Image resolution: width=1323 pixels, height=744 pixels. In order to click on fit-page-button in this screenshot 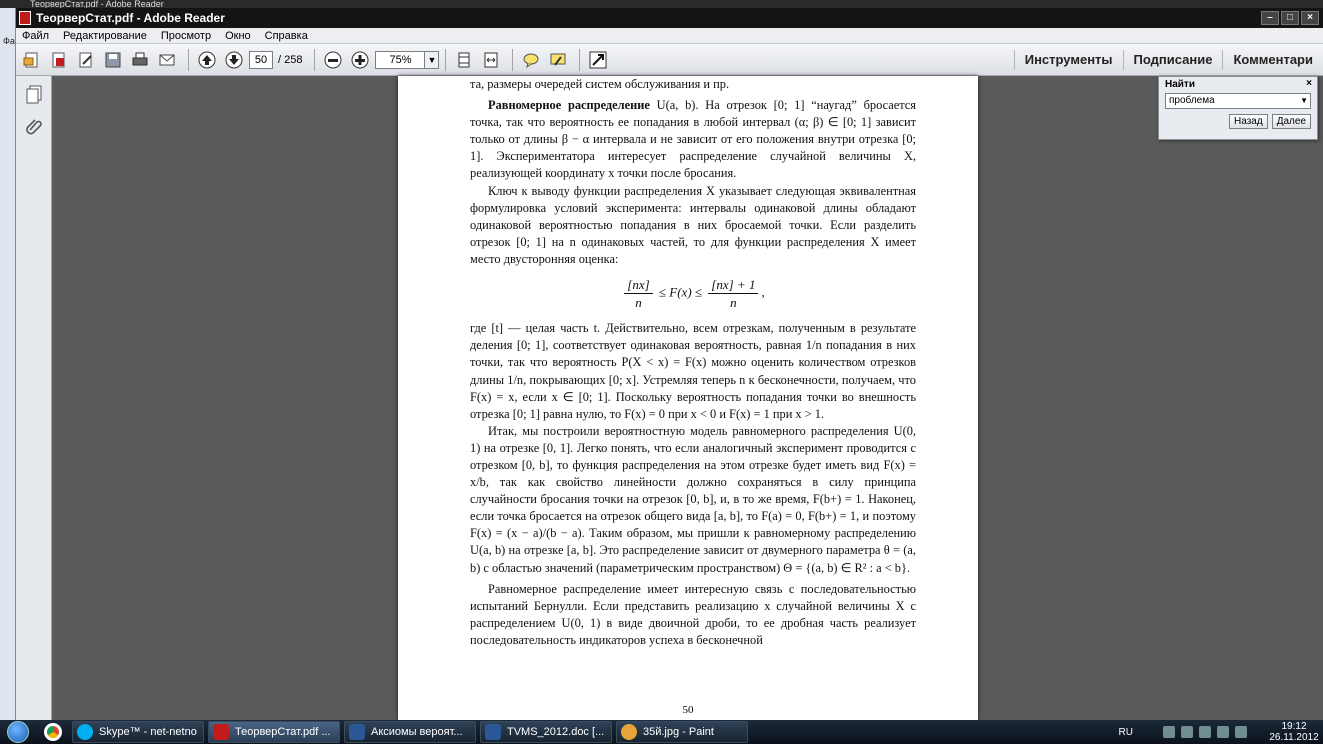, I will do `click(464, 60)`.